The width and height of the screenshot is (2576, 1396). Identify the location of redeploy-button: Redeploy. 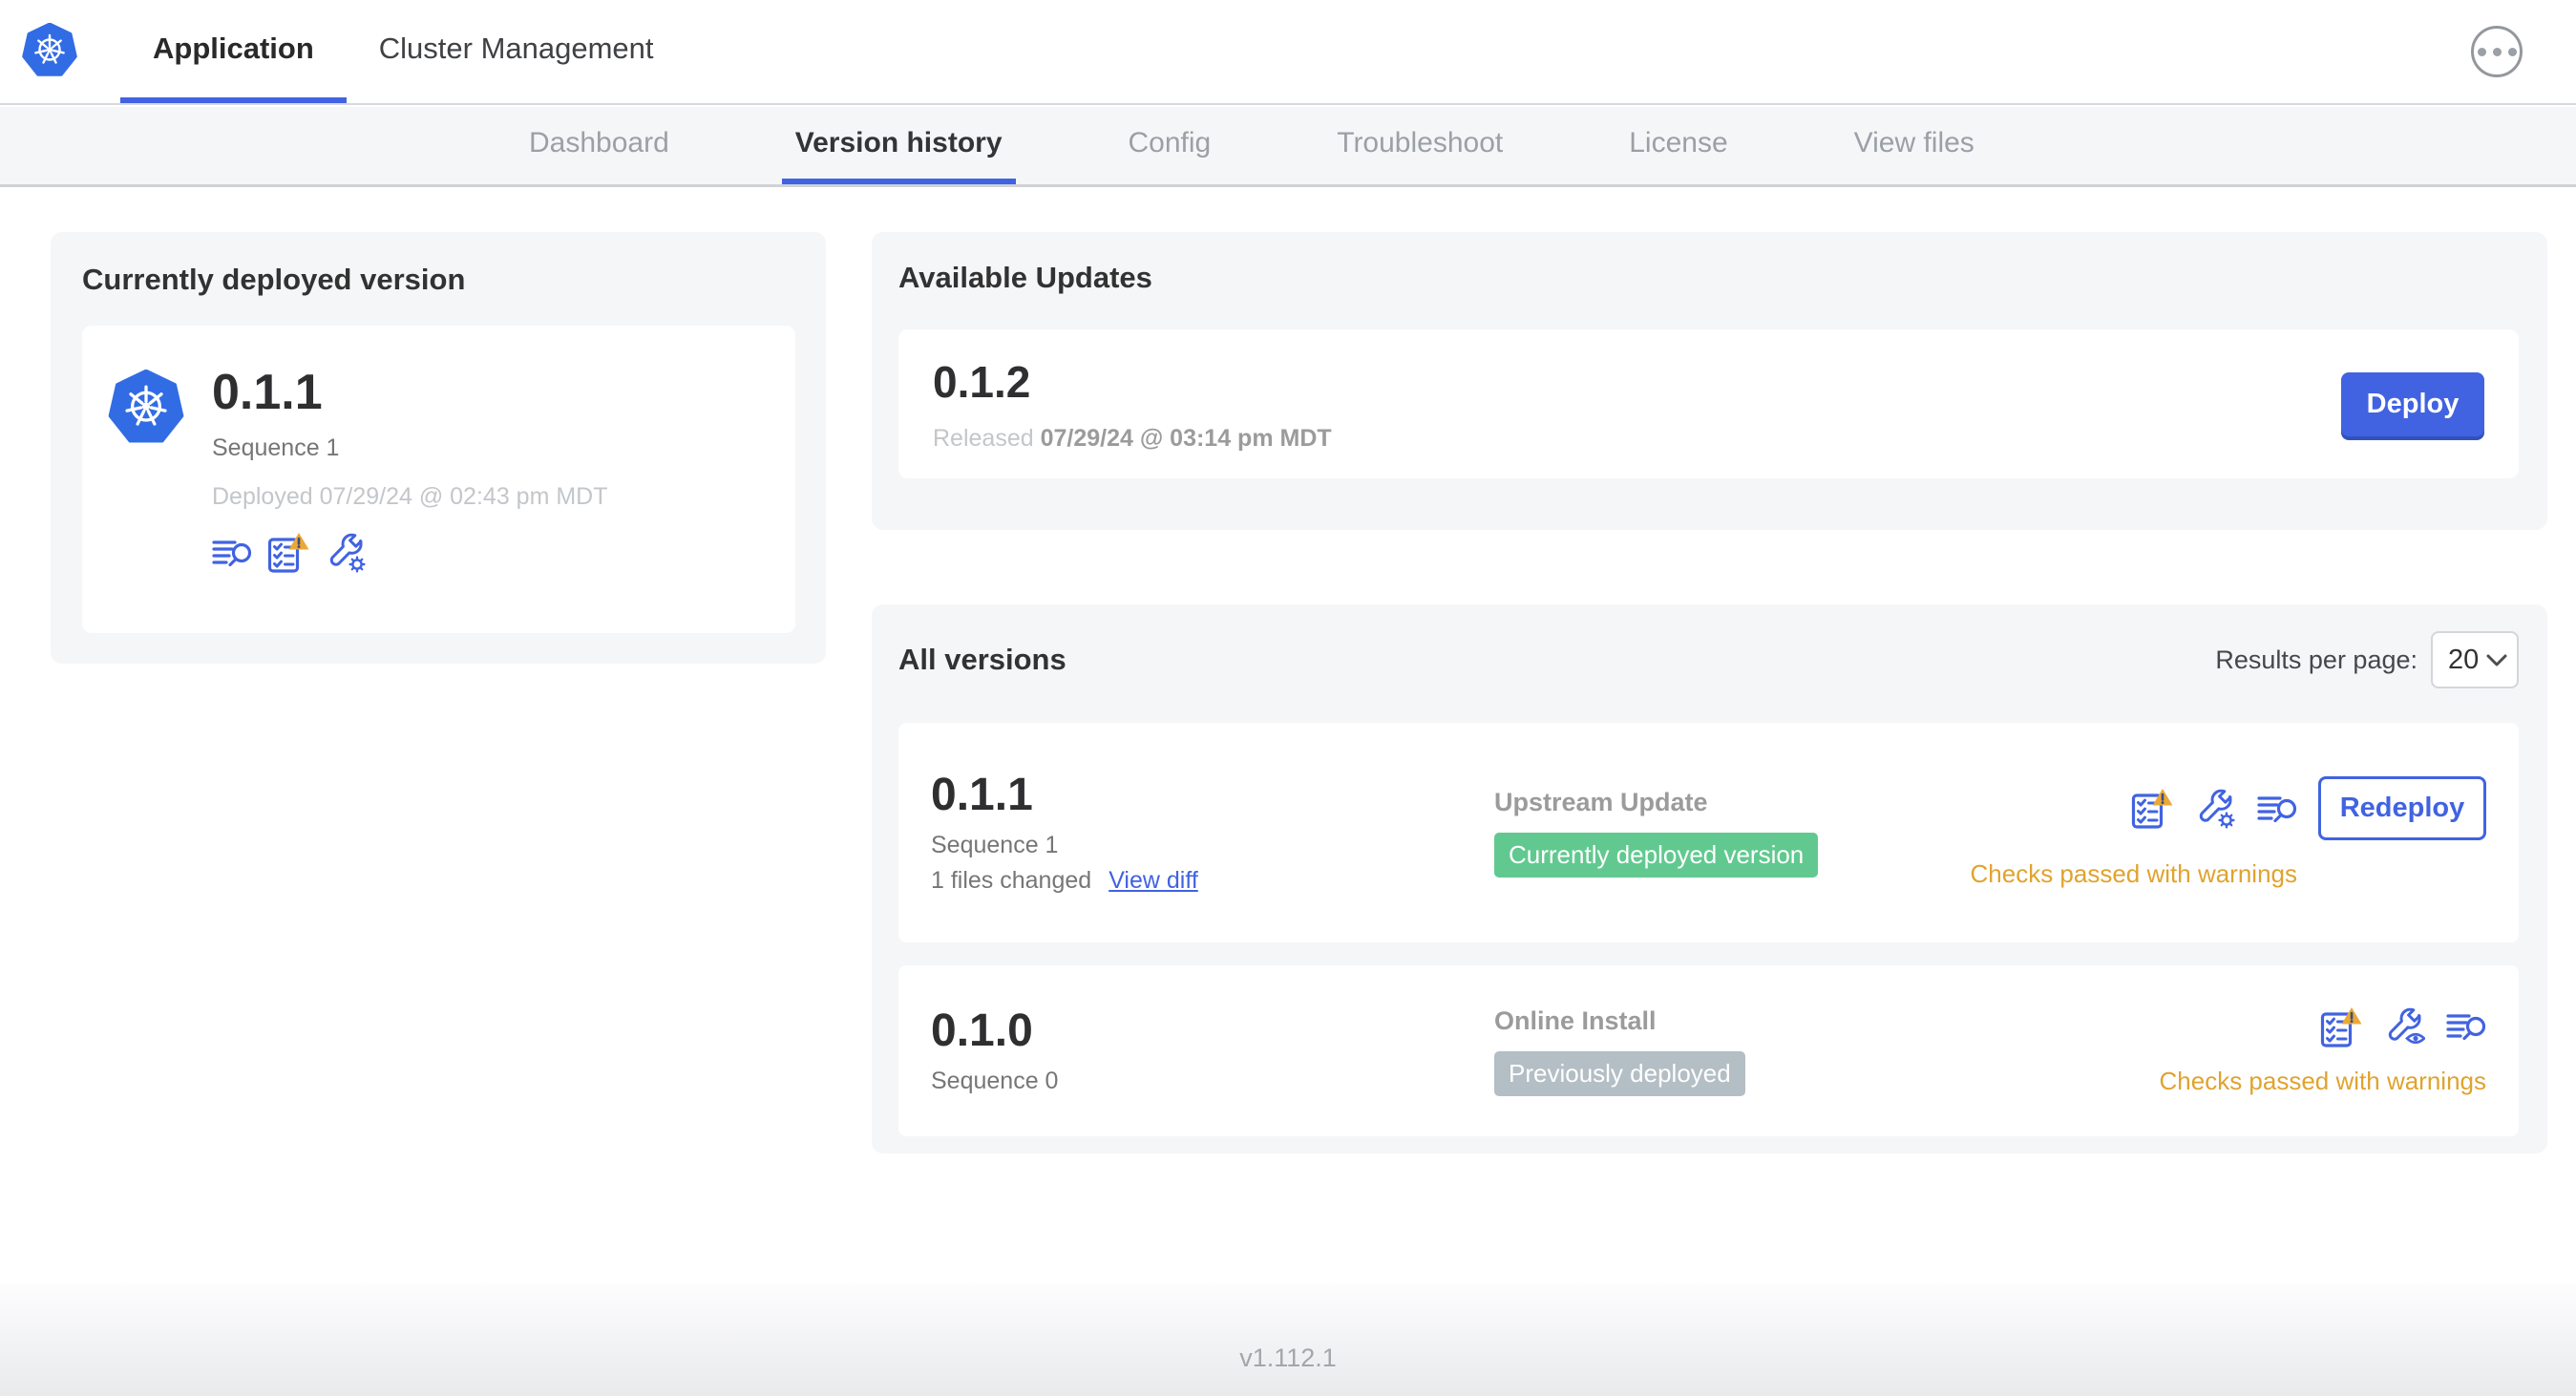
(2402, 808).